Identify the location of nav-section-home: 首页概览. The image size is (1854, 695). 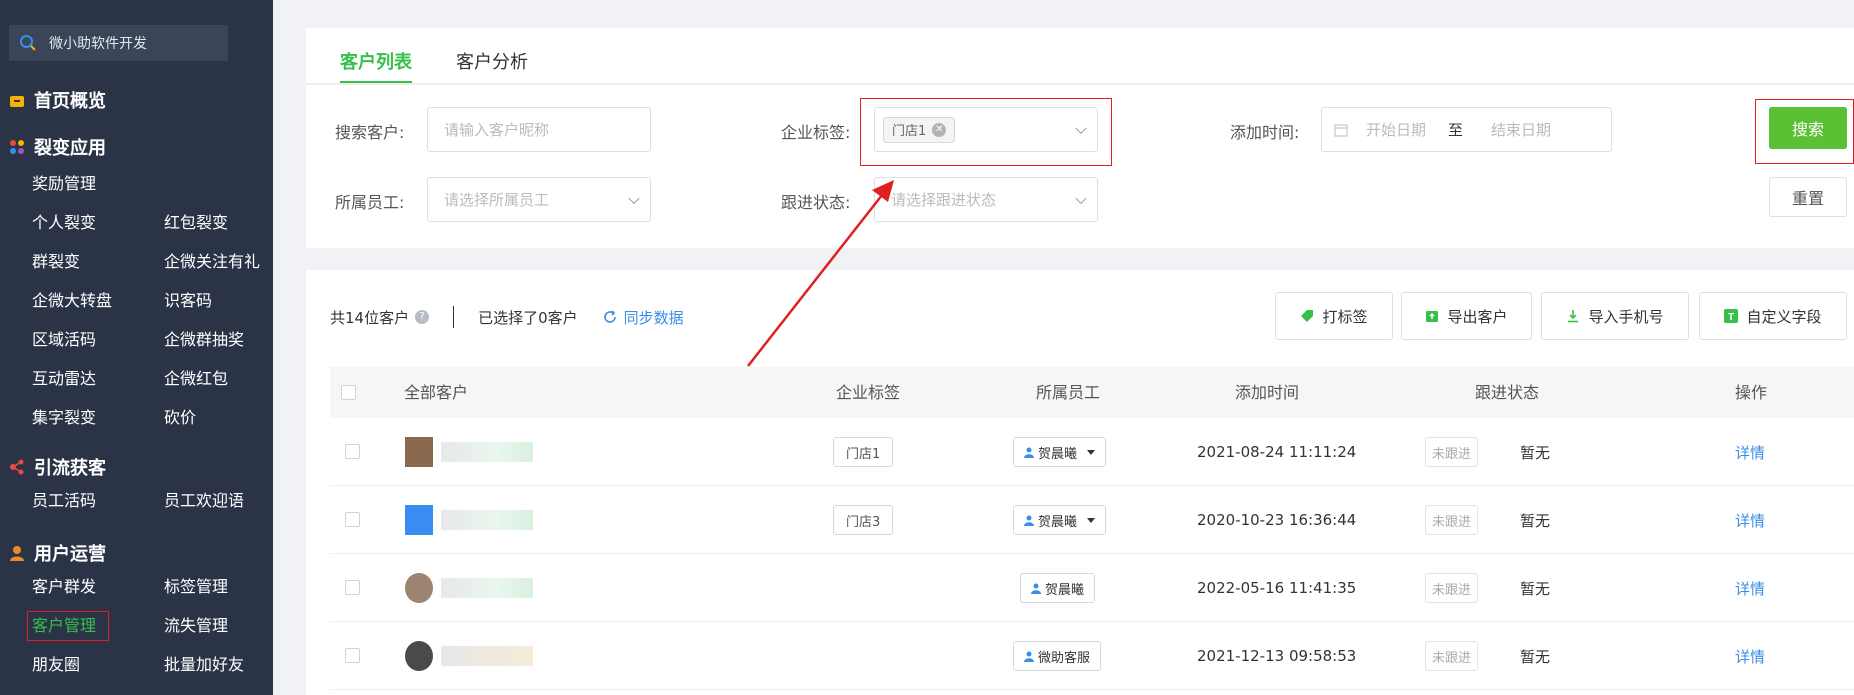
(136, 100).